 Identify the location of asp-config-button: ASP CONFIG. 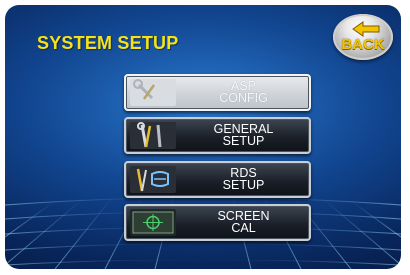
(217, 92).